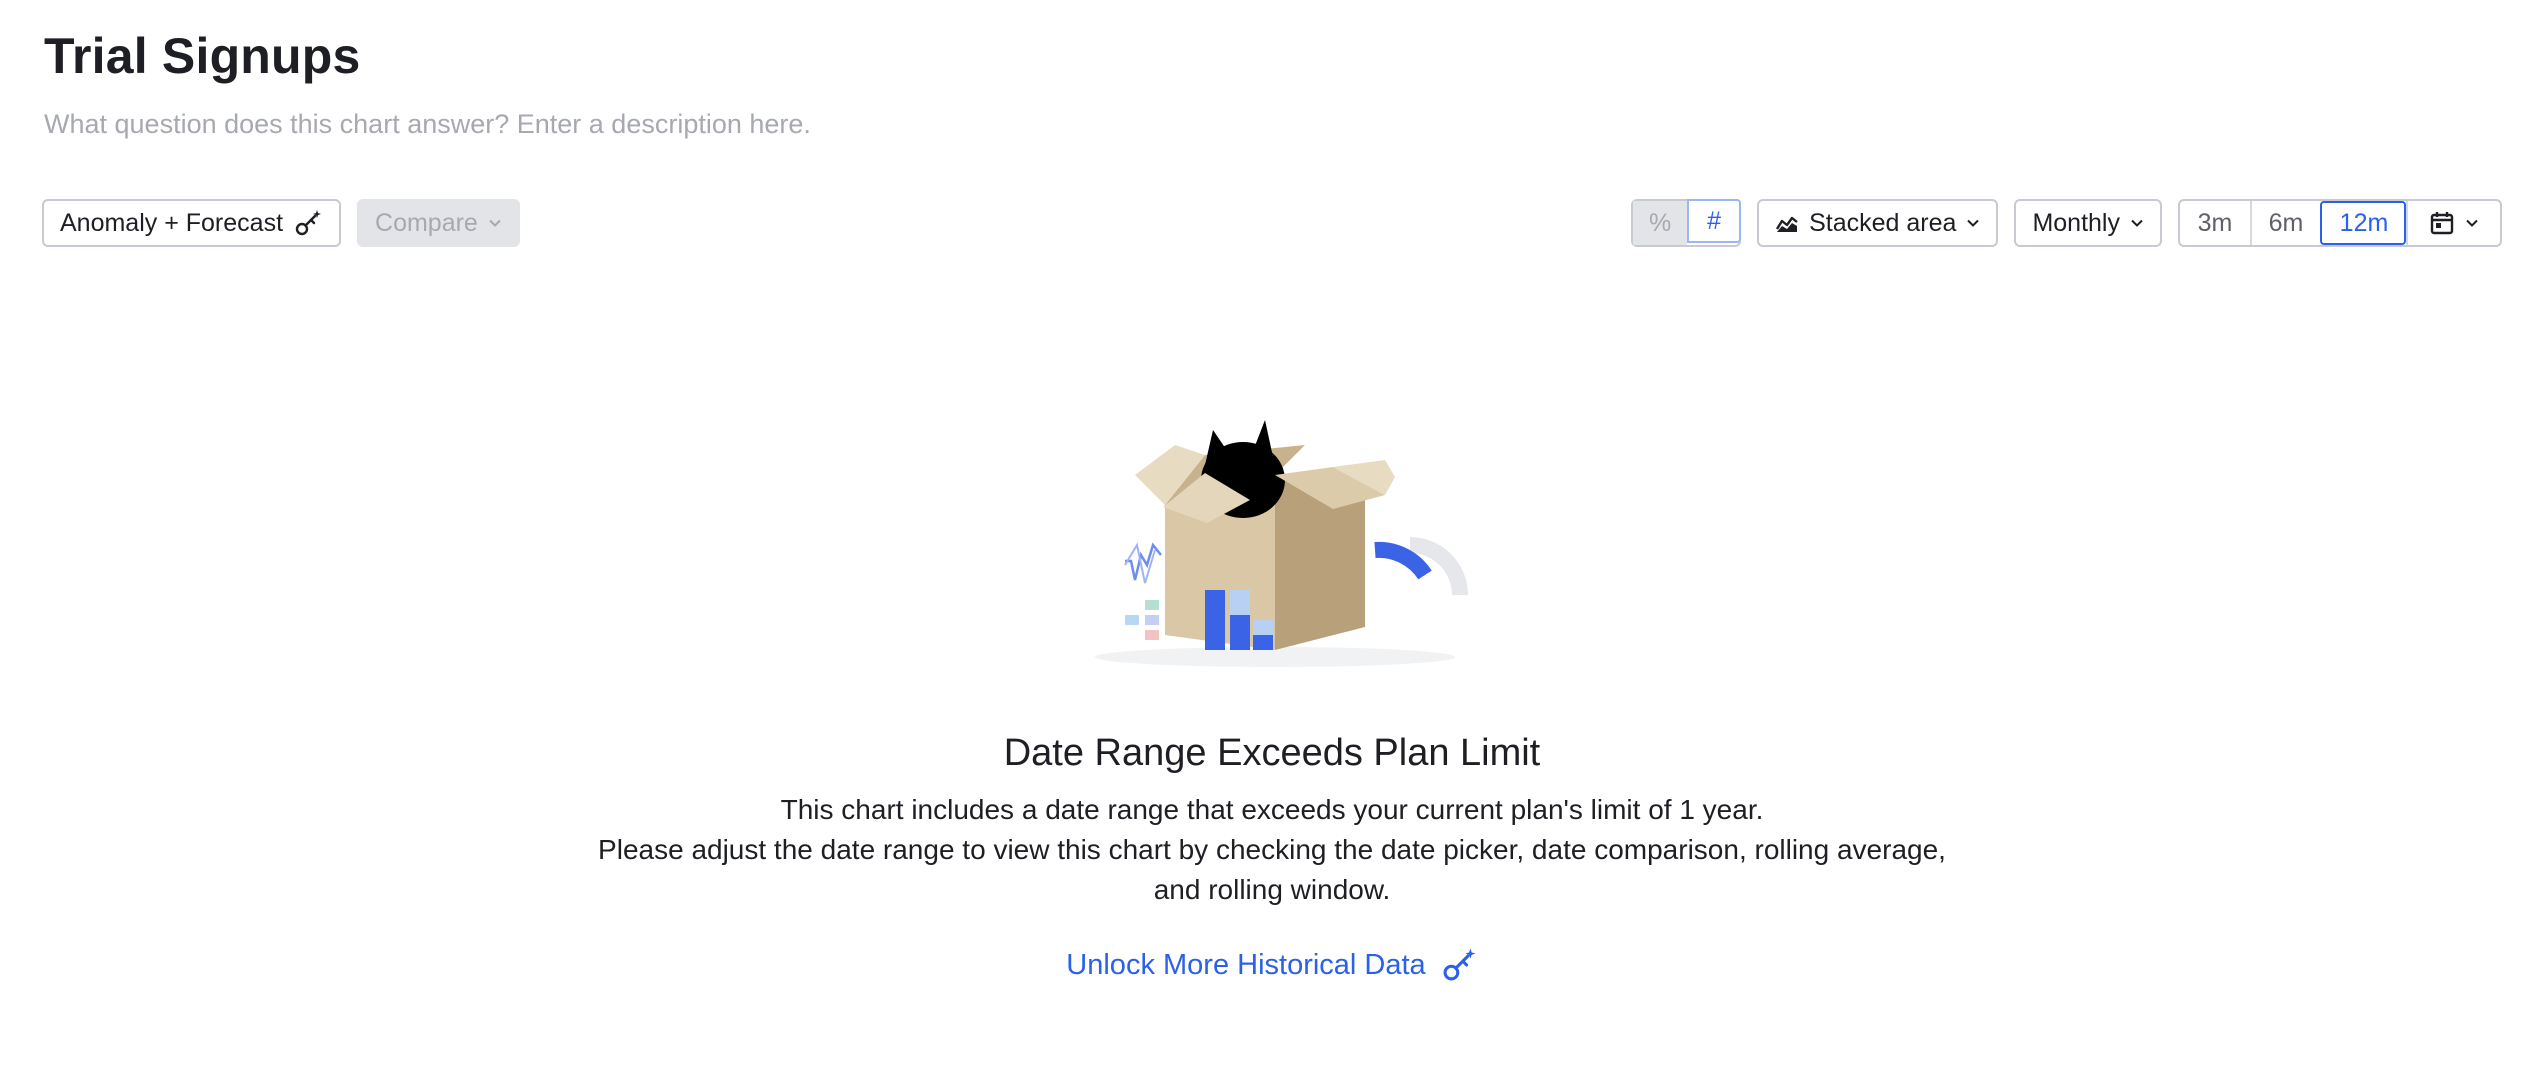 The height and width of the screenshot is (1076, 2544). I want to click on calendar-icon, so click(2442, 223).